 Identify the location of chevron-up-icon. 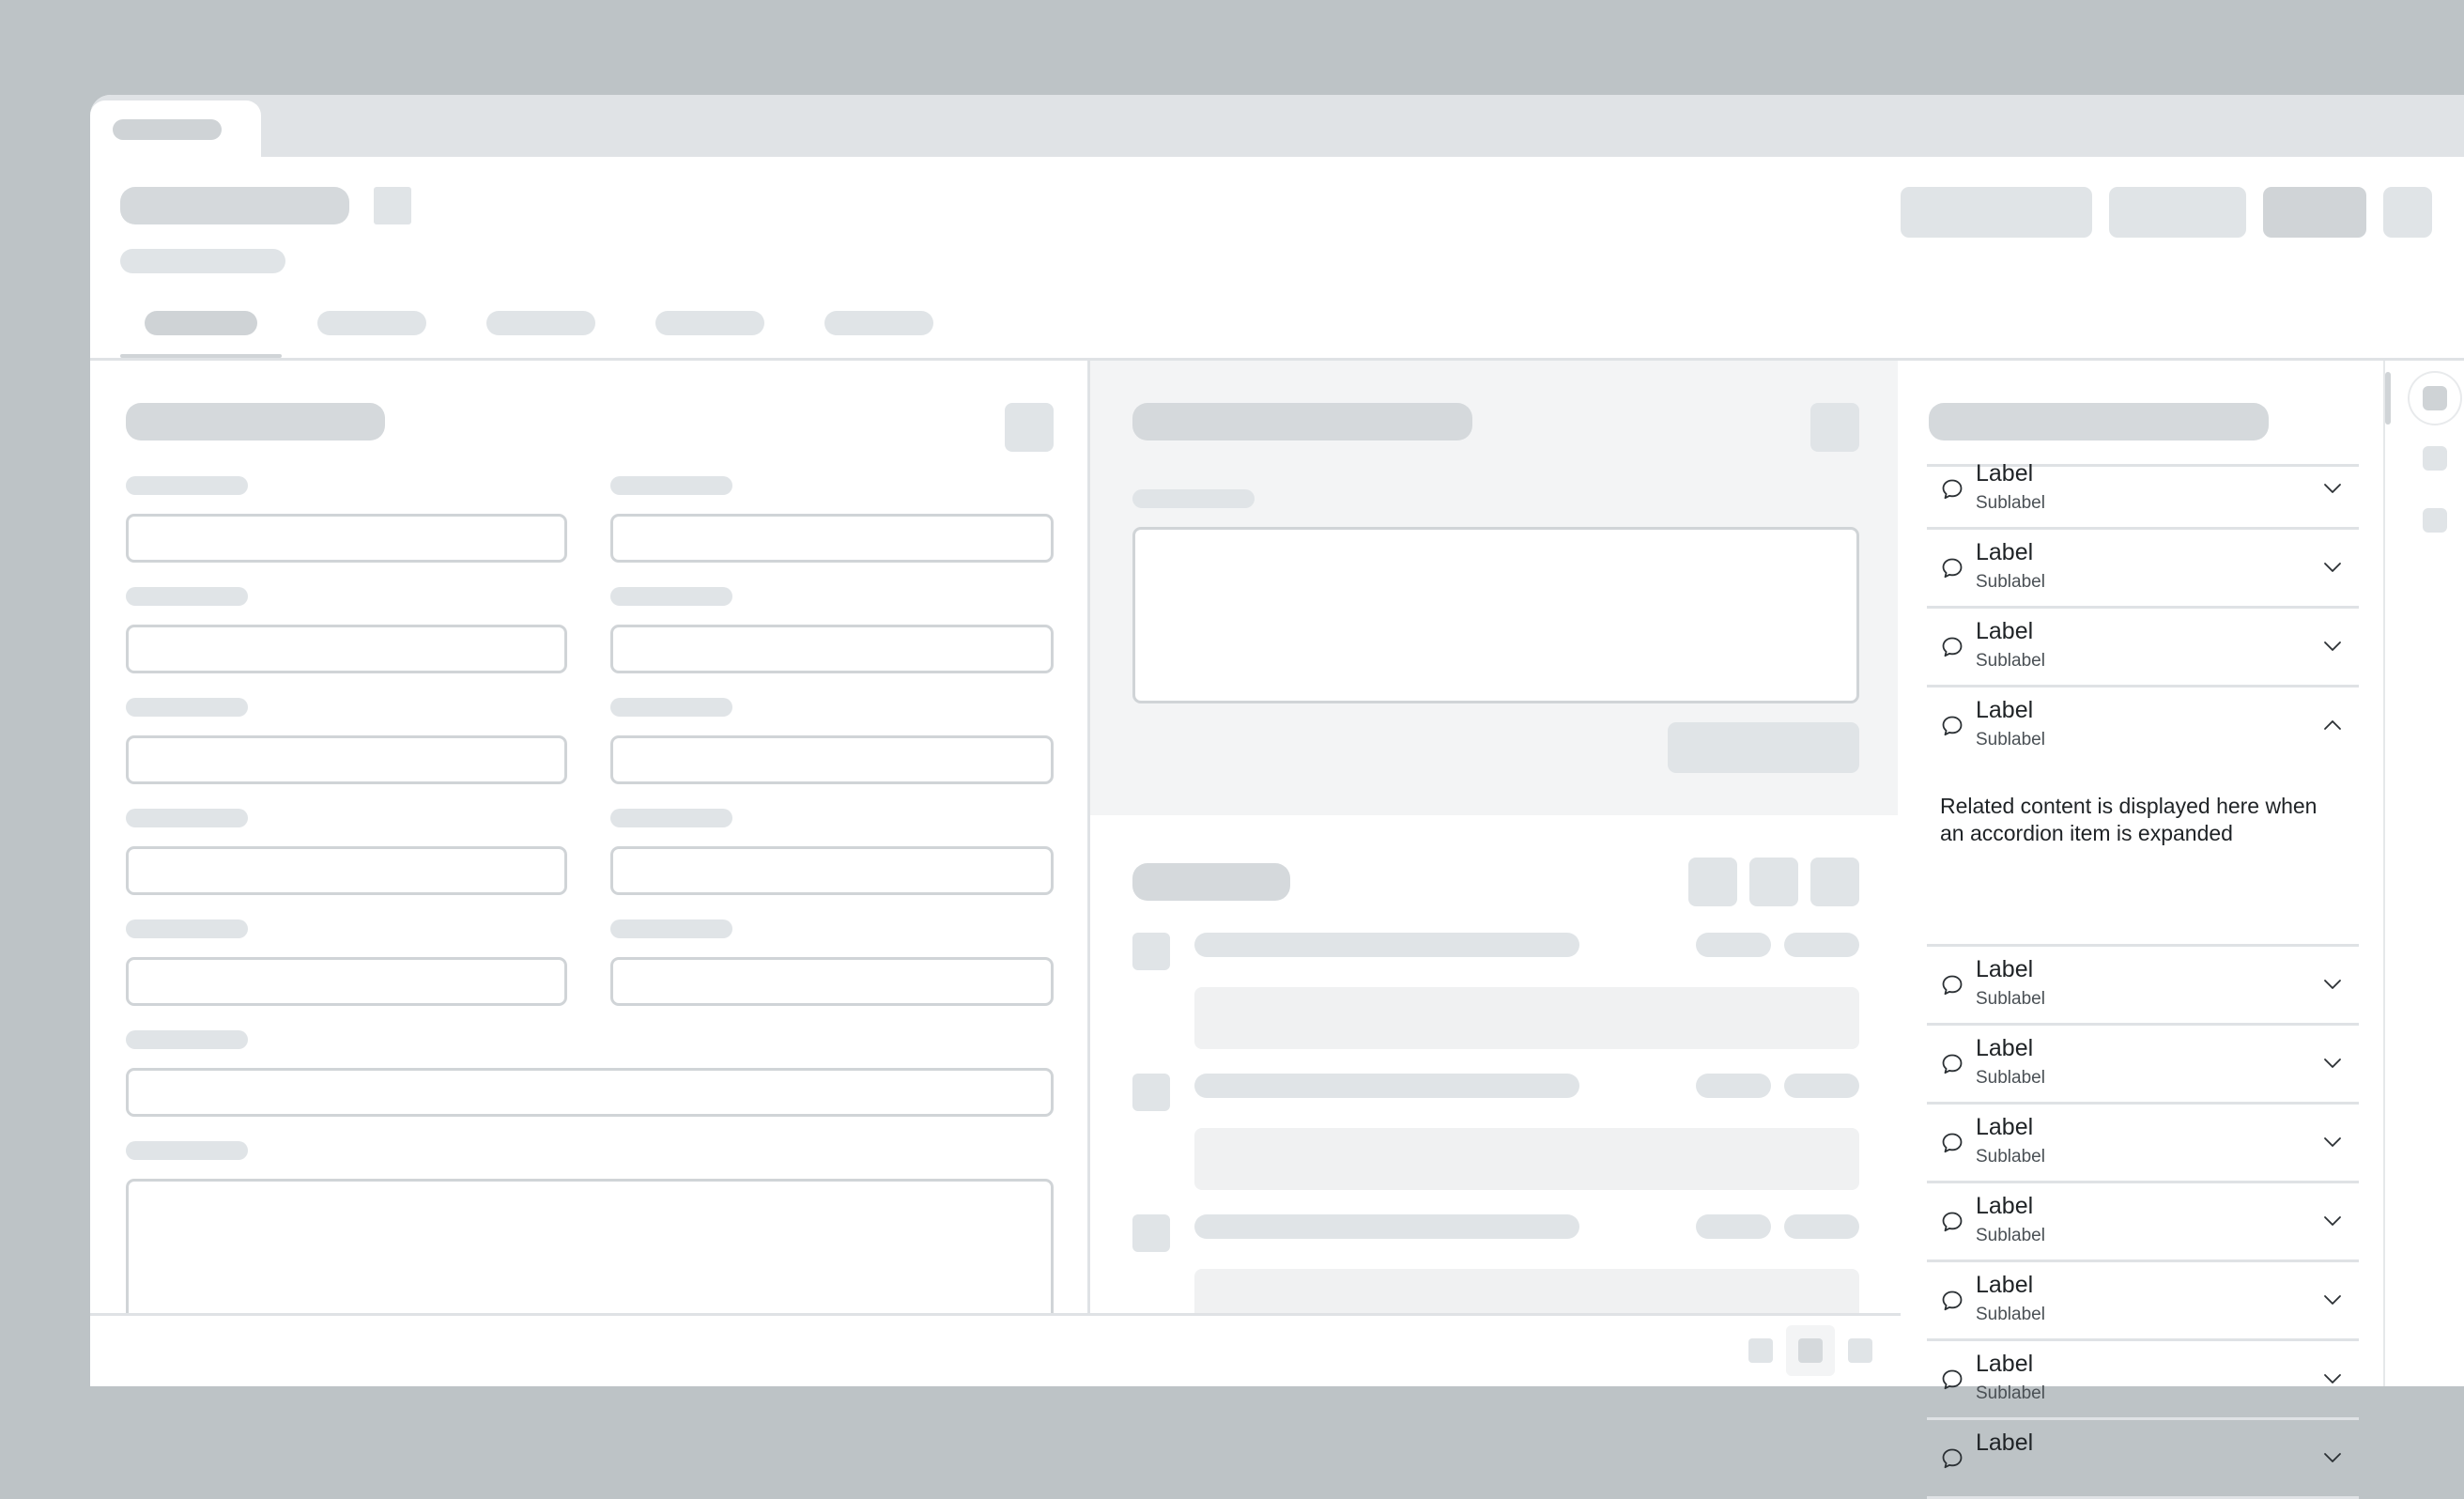
(2332, 725).